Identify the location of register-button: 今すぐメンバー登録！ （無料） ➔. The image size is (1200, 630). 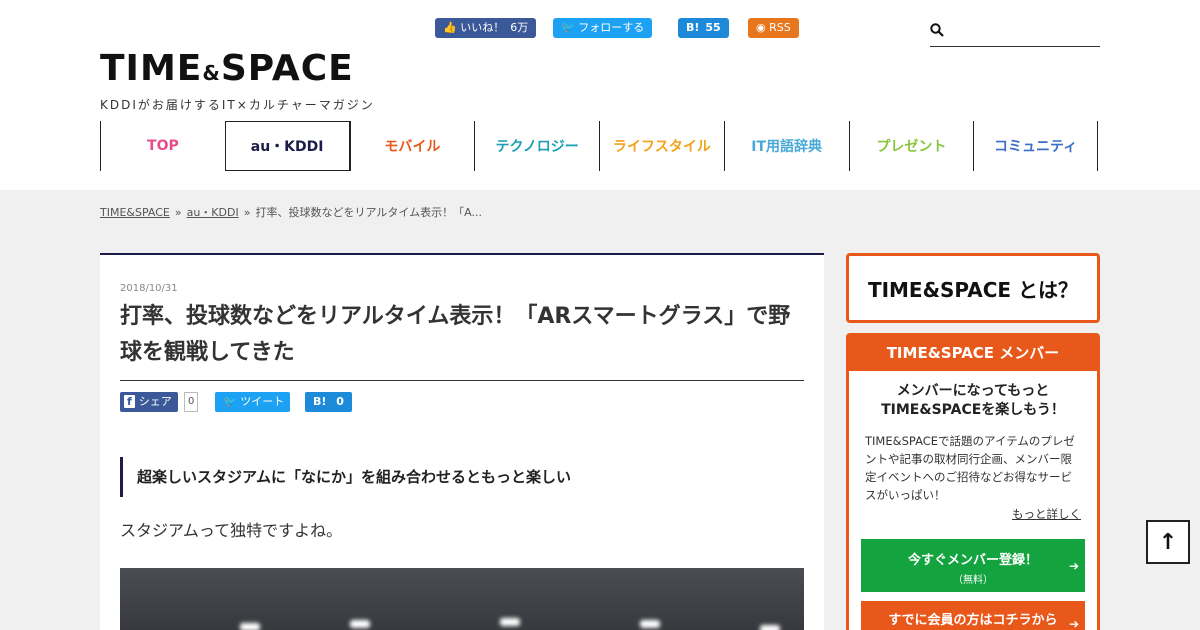
(973, 565).